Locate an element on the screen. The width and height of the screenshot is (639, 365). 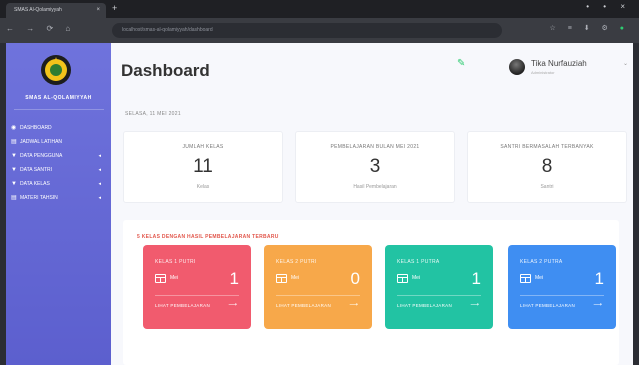
sidebar-item-label: JADWAL LATIHAN is located at coordinates (41, 142).